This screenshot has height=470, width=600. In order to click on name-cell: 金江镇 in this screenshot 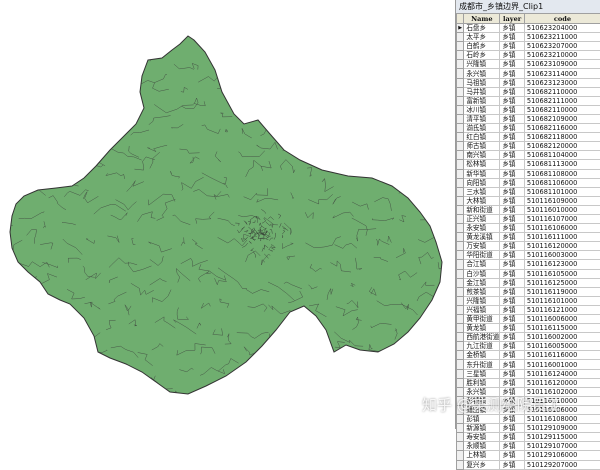, I will do `click(482, 282)`.